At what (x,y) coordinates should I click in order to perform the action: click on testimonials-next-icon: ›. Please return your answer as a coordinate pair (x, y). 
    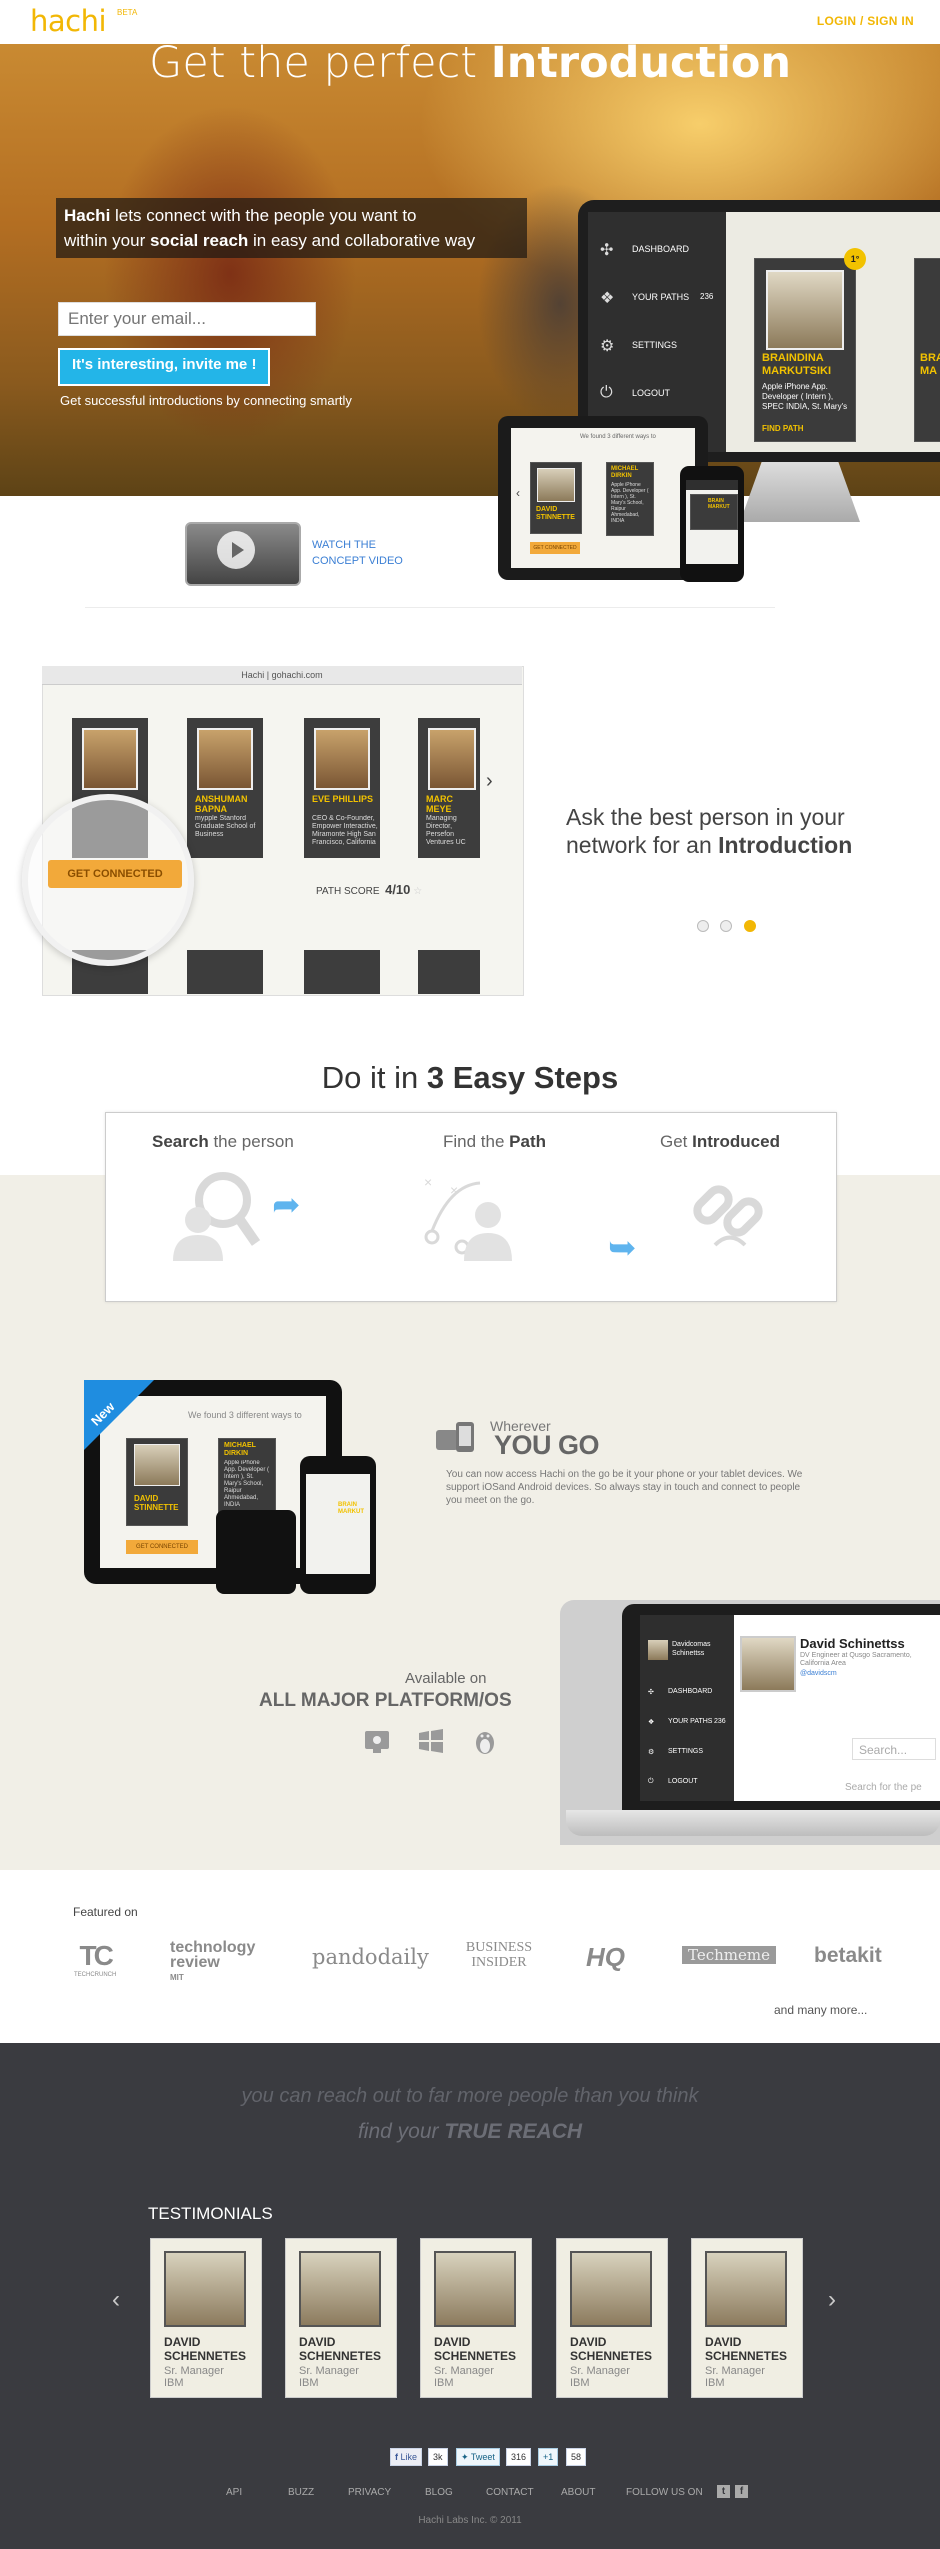
    Looking at the image, I should click on (832, 2300).